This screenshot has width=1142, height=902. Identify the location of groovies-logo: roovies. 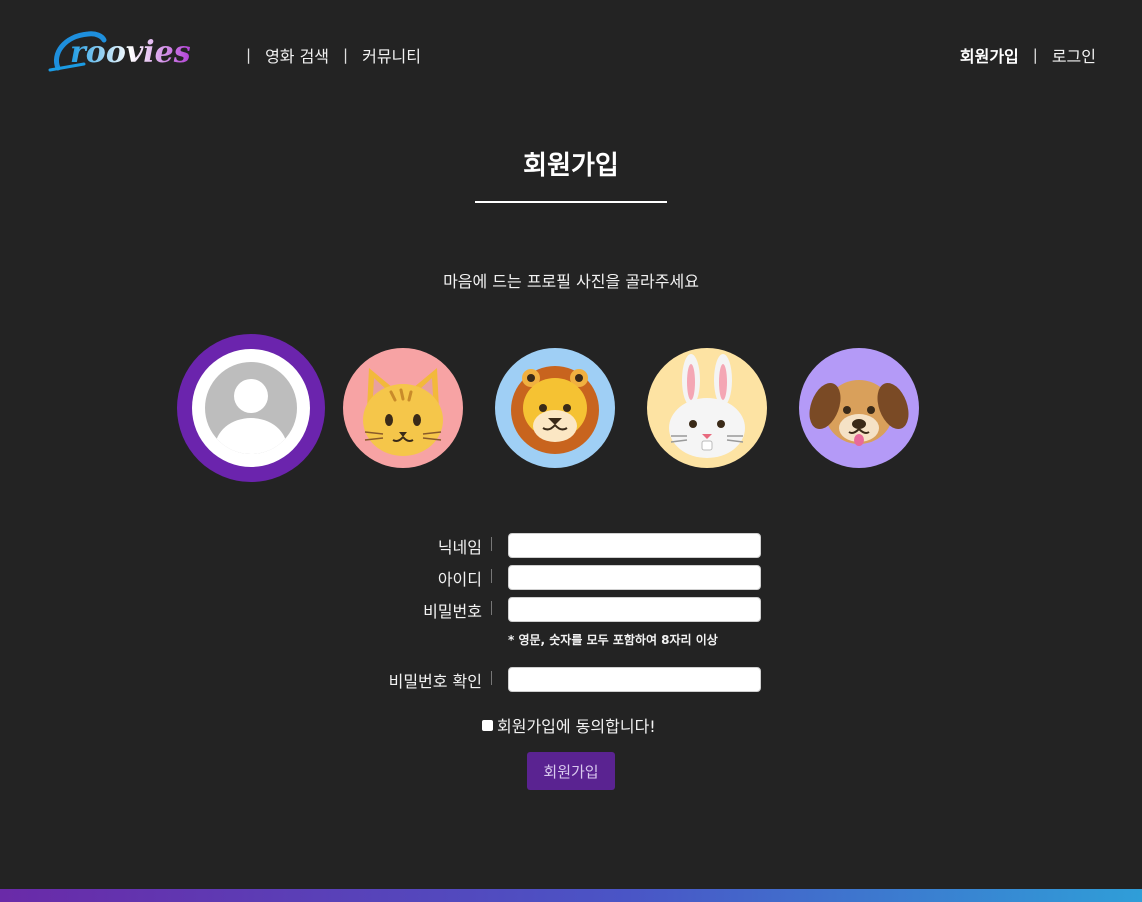
(132, 54).